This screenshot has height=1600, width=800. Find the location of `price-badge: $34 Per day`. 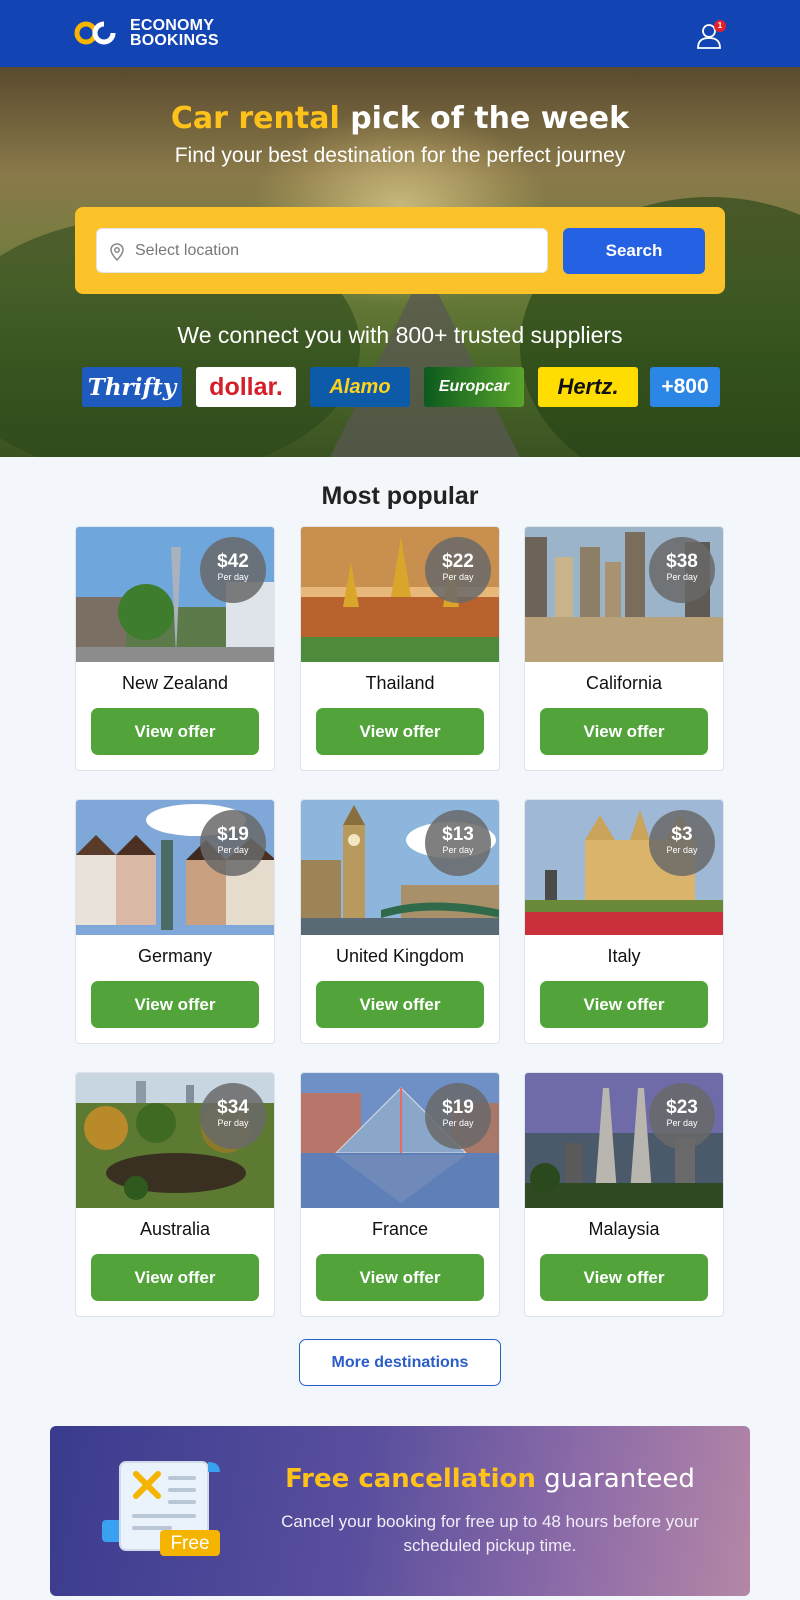

price-badge: $34 Per day is located at coordinates (233, 1116).